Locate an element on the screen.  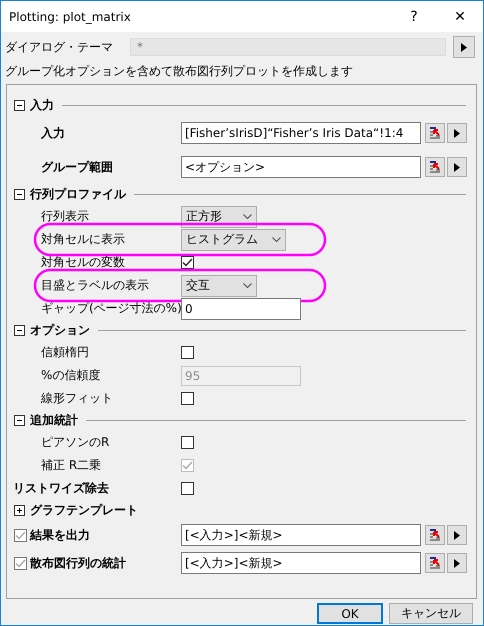
section-title: 入力 is located at coordinates (42, 105).